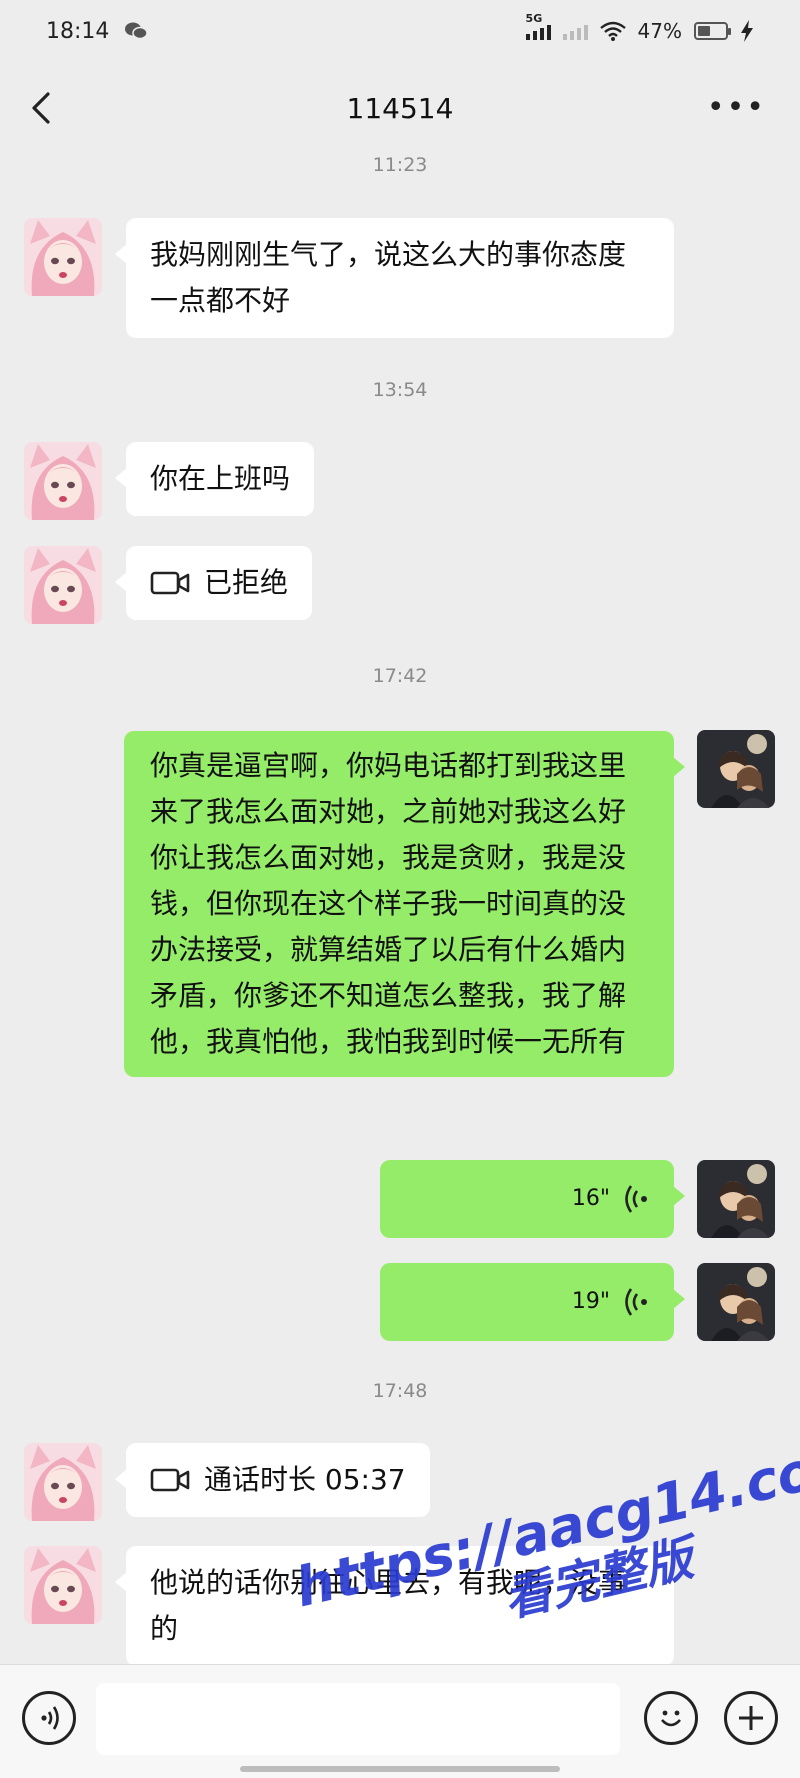  I want to click on message-text: 你在上班吗, so click(220, 478).